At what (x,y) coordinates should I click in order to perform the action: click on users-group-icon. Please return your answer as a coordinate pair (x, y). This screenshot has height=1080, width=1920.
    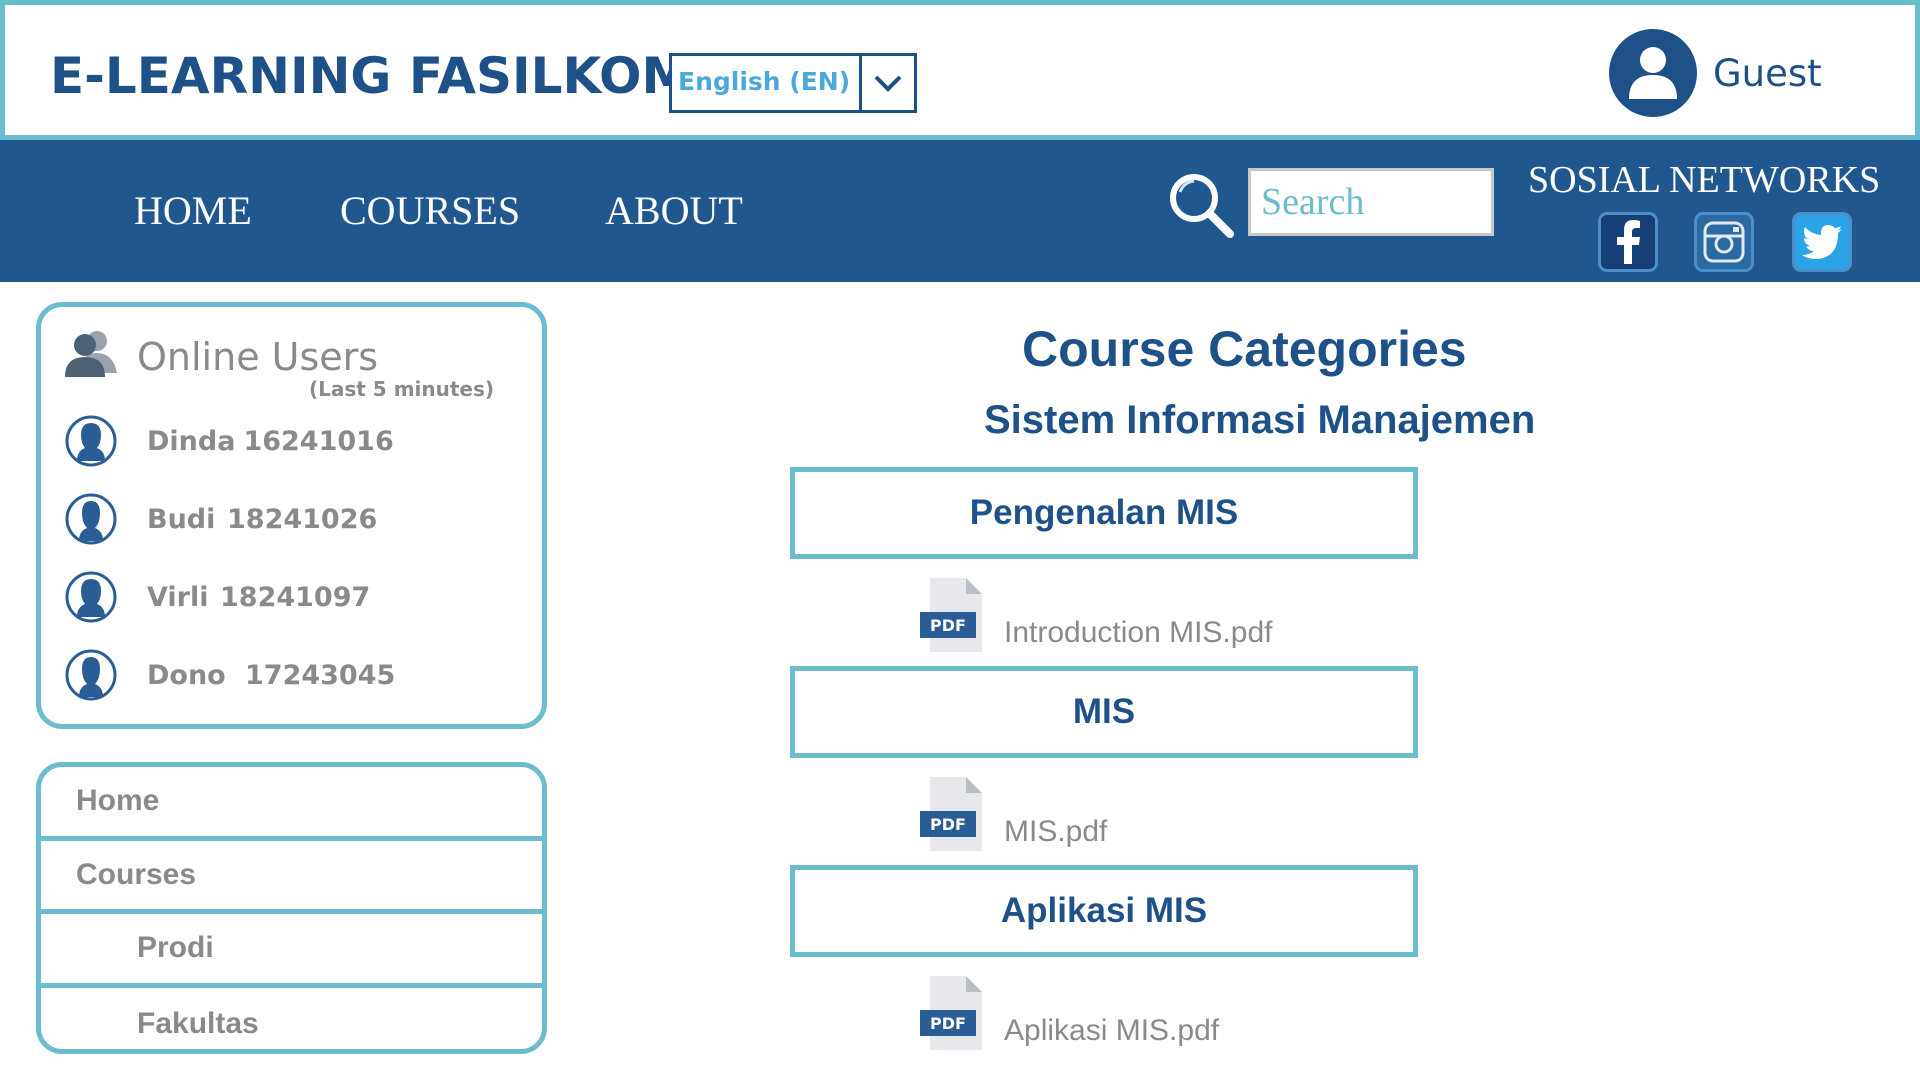
    Looking at the image, I should click on (91, 356).